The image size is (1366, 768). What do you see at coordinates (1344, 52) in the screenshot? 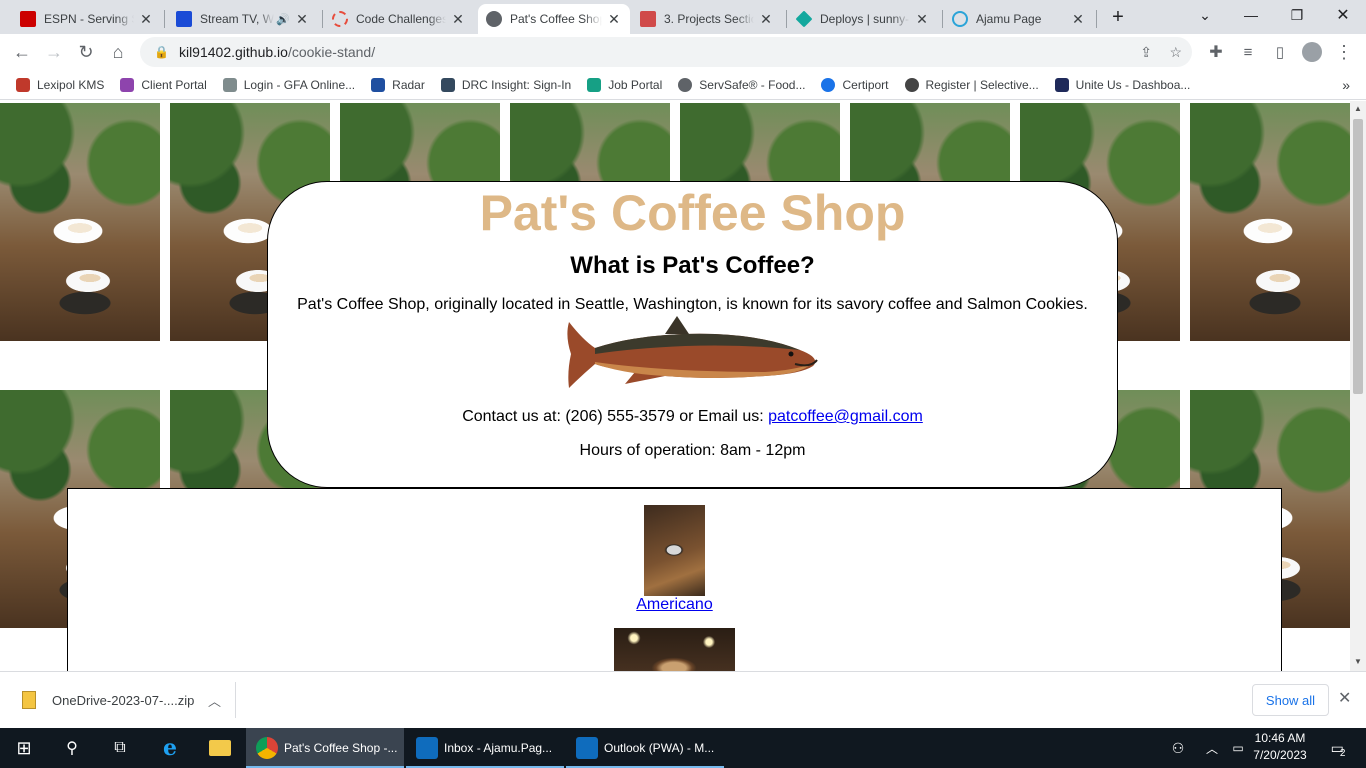
I see `menu-kebab-icon: ⋮` at bounding box center [1344, 52].